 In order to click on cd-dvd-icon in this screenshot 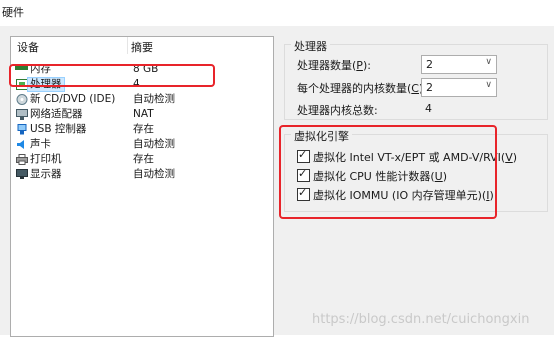, I will do `click(21, 99)`.